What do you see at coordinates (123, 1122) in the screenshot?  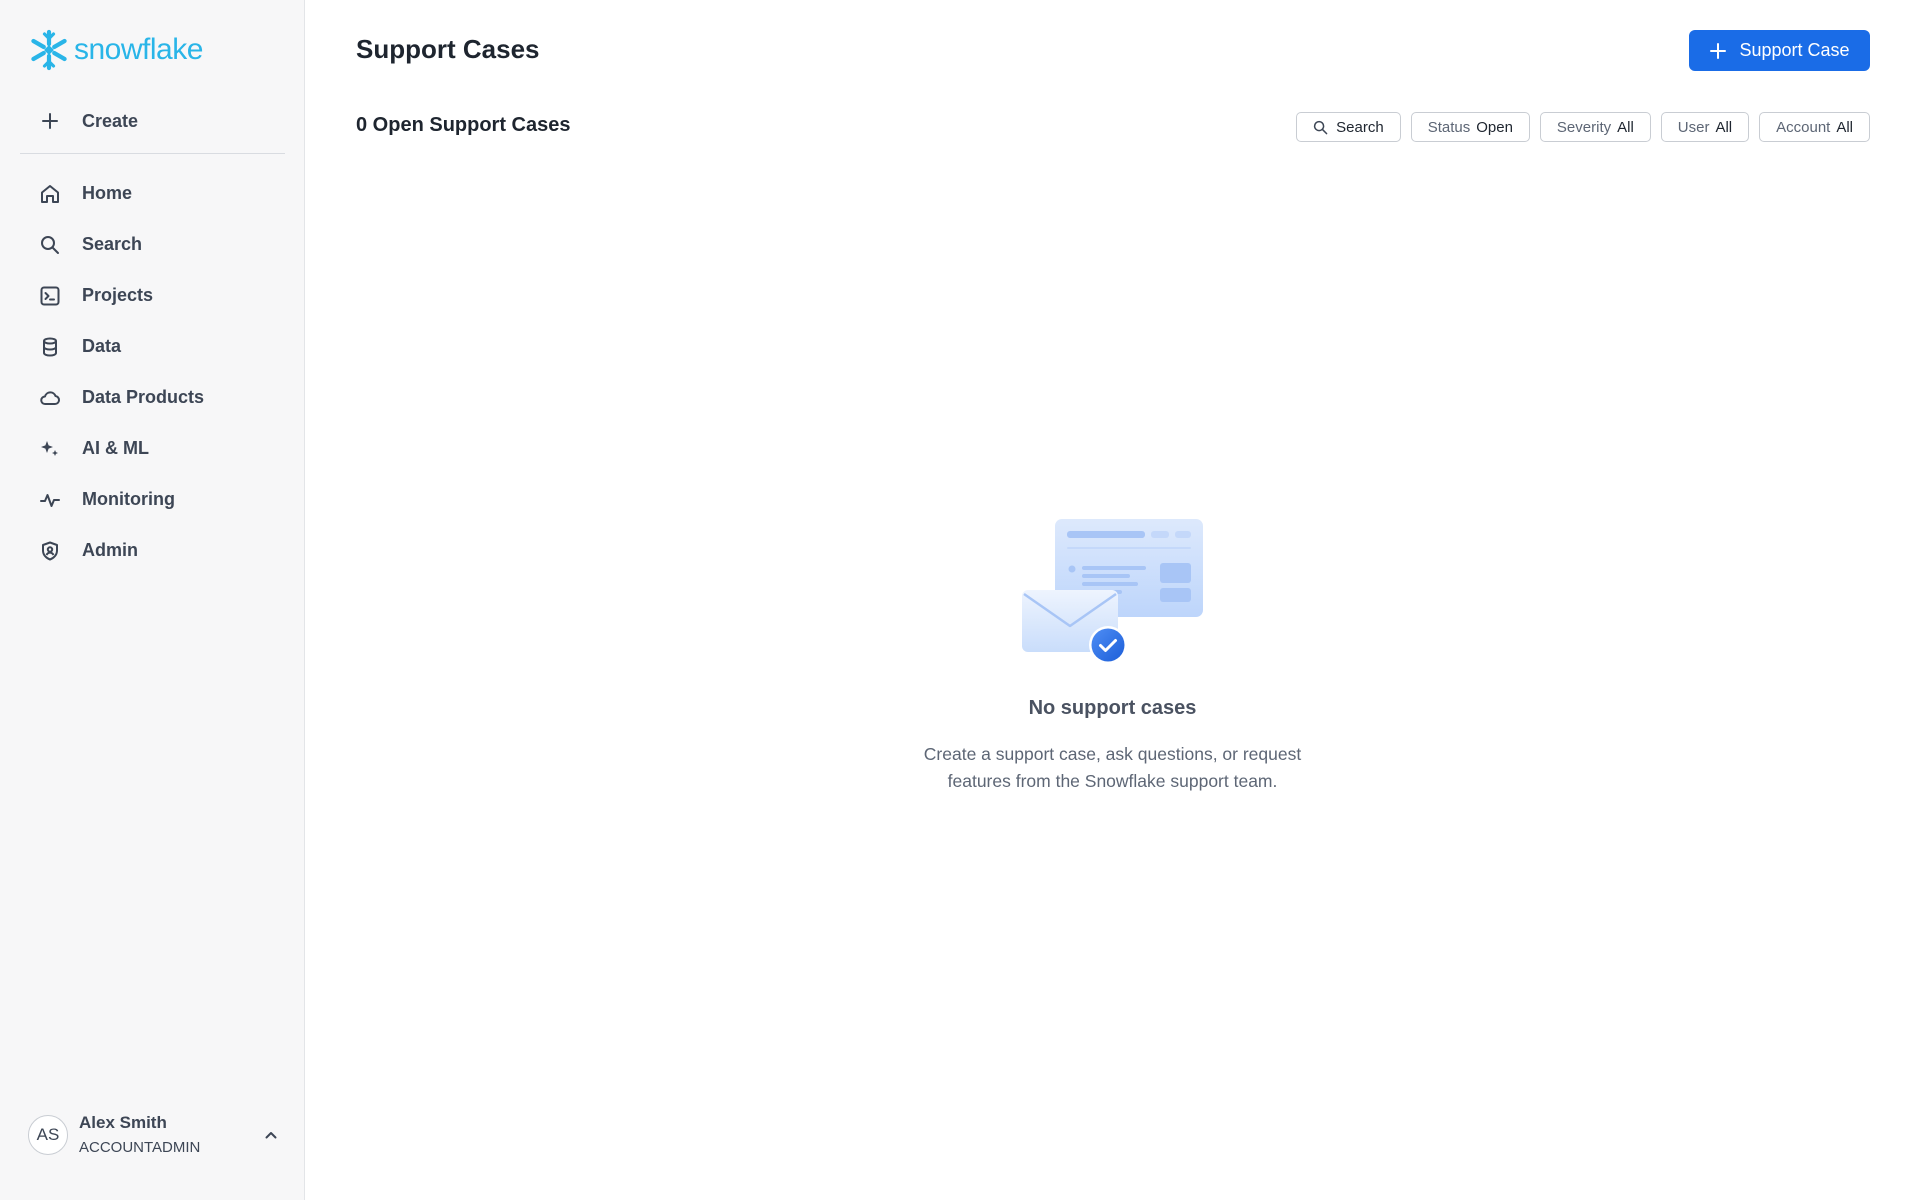 I see `user-name: Alex Smith` at bounding box center [123, 1122].